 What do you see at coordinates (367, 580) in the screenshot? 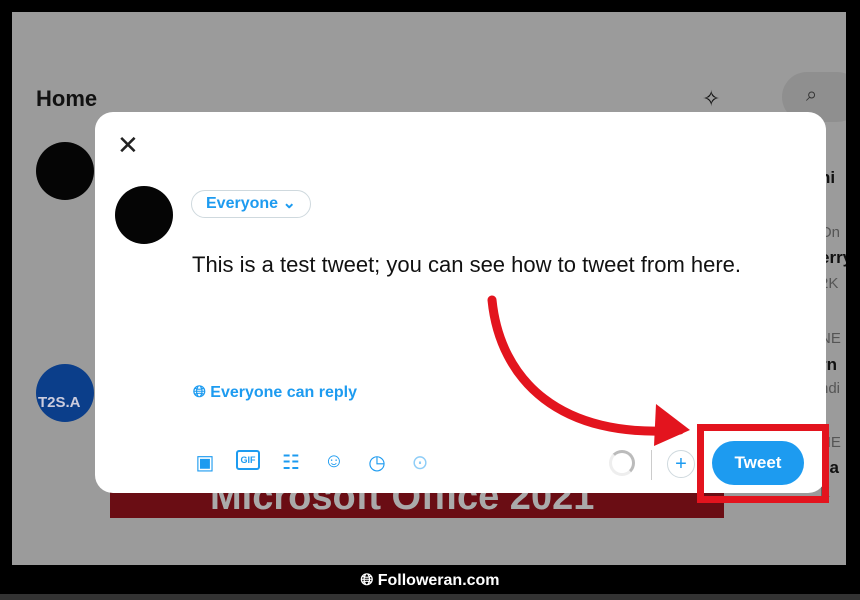
I see `globe-icon: 🌐︎` at bounding box center [367, 580].